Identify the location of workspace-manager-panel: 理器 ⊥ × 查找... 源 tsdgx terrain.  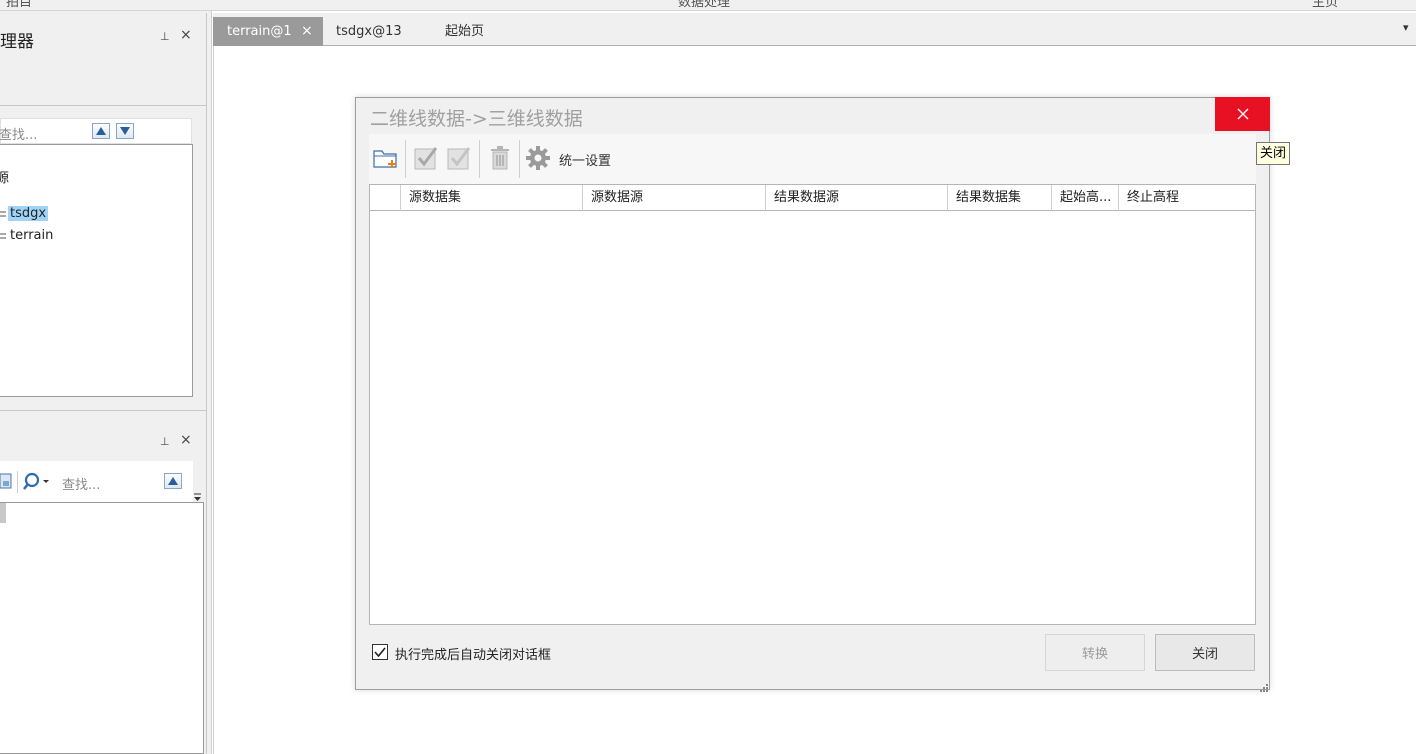
(103, 212).